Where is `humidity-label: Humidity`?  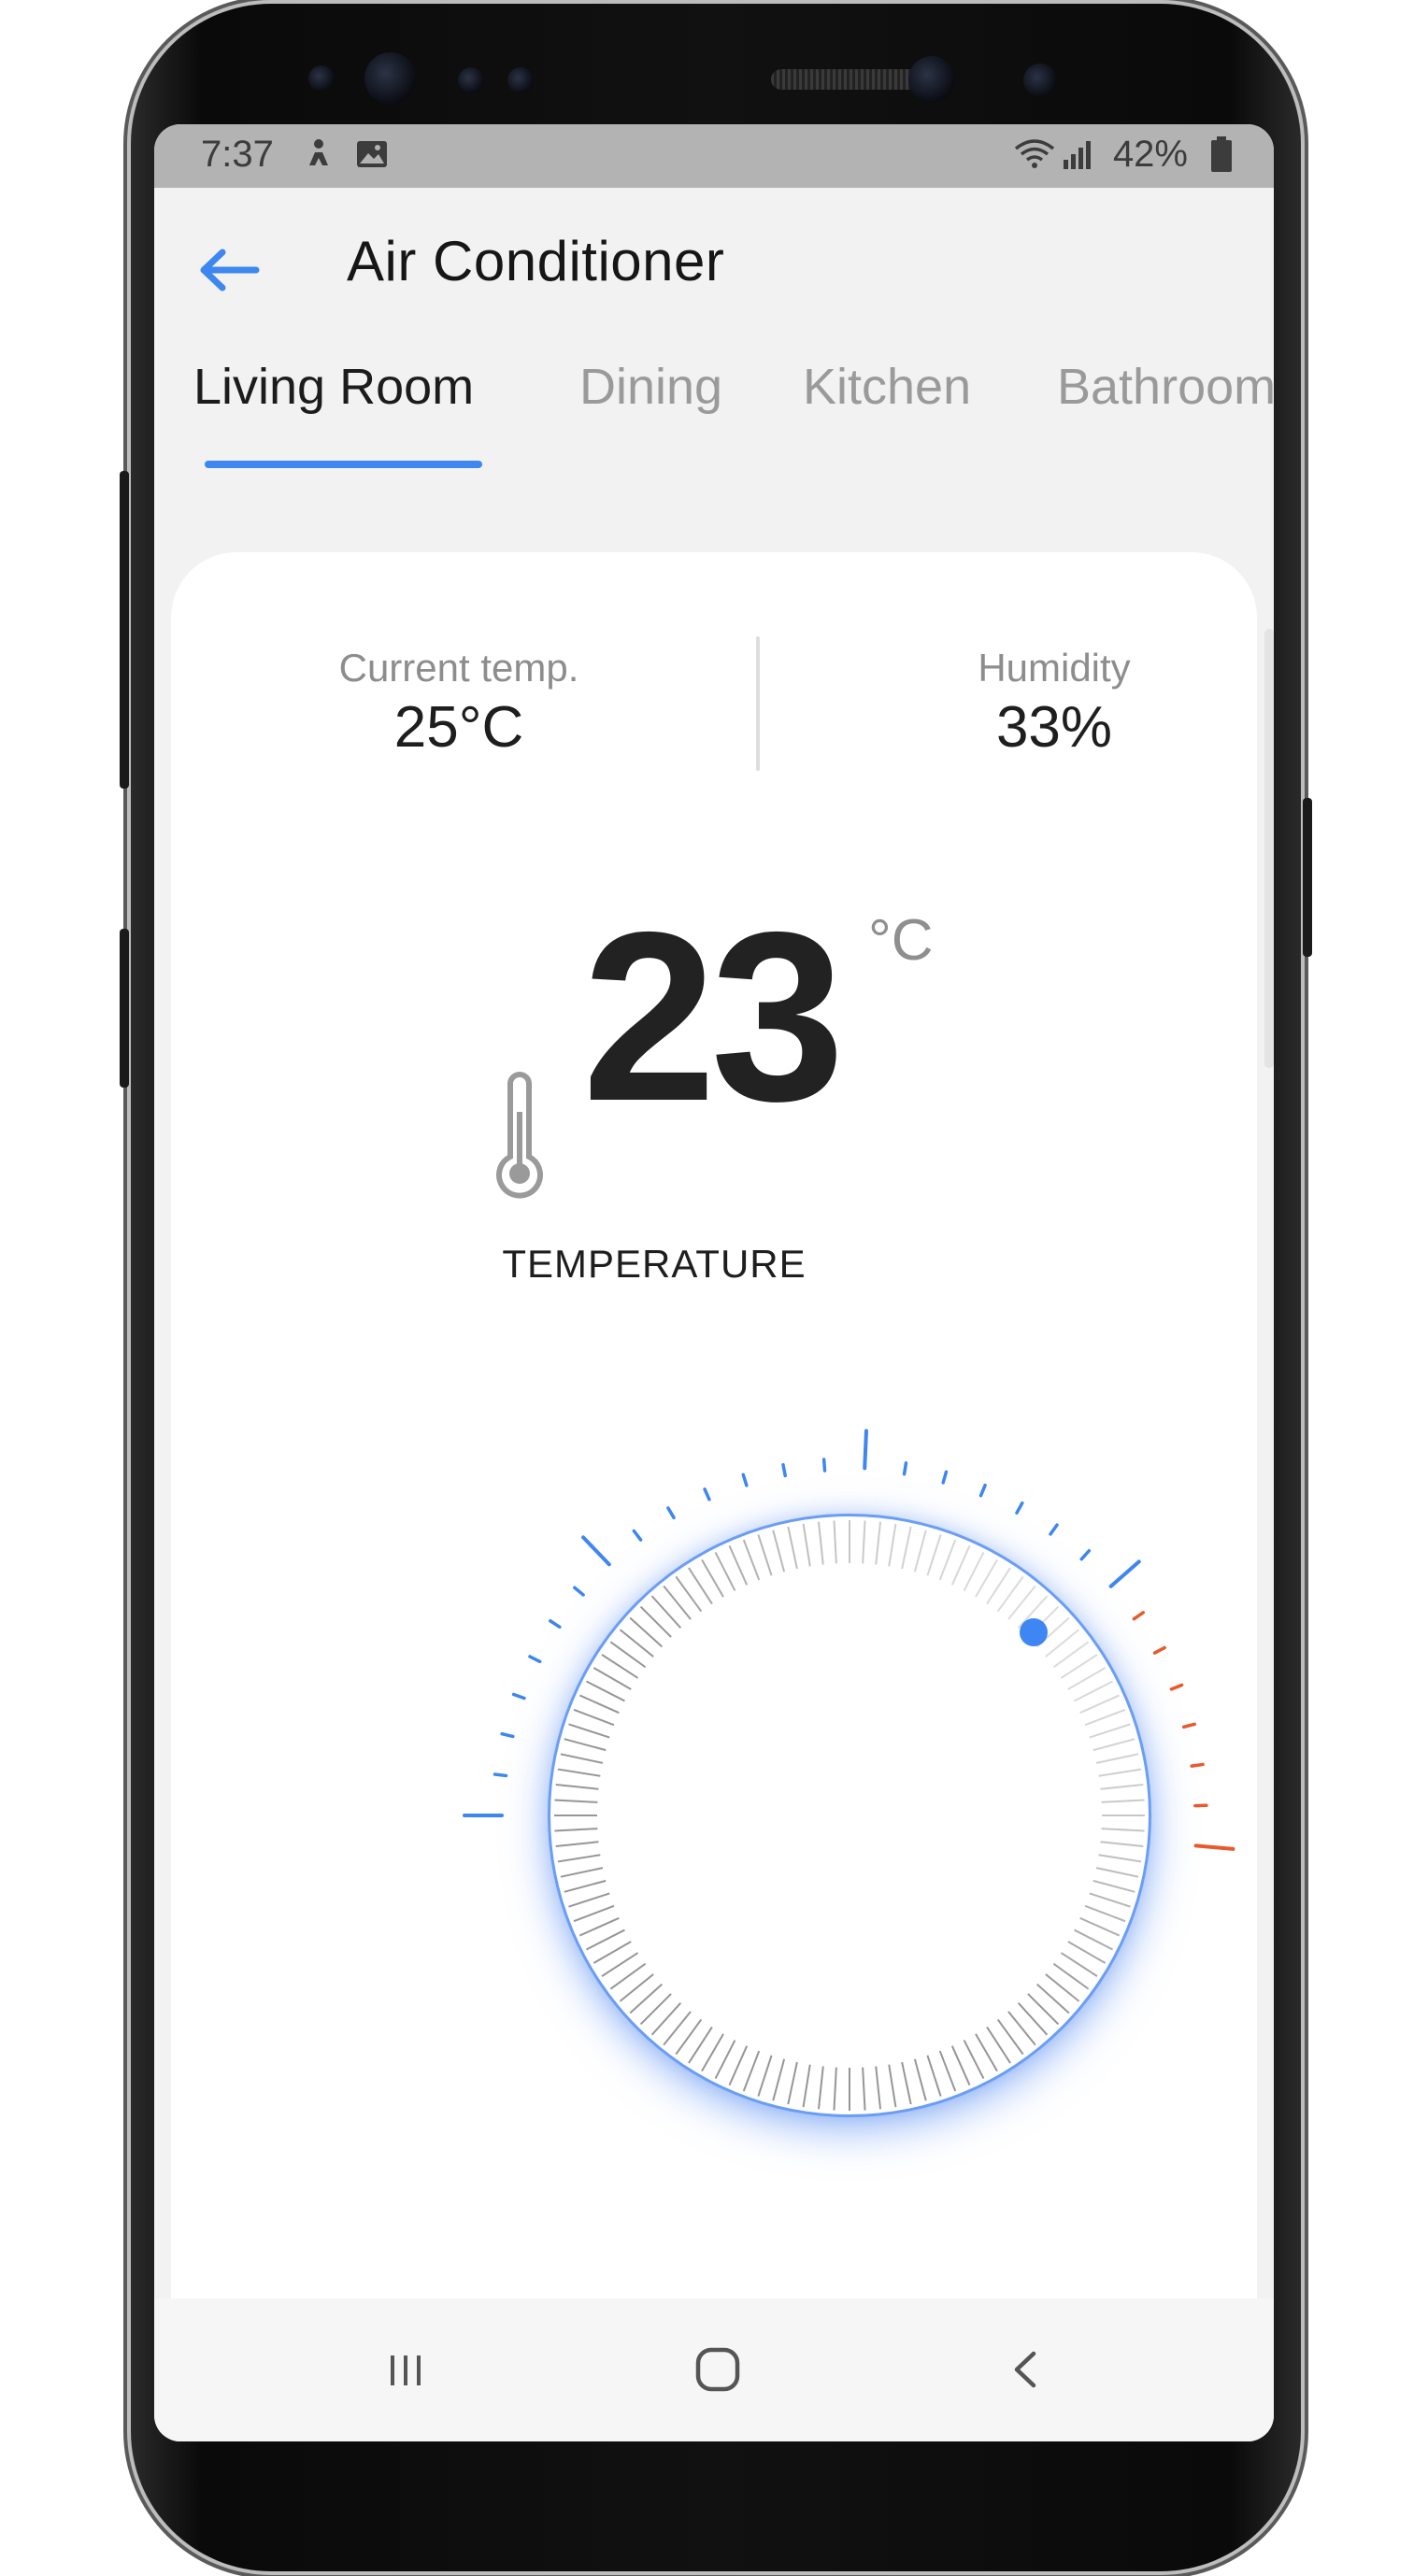 humidity-label: Humidity is located at coordinates (1054, 668).